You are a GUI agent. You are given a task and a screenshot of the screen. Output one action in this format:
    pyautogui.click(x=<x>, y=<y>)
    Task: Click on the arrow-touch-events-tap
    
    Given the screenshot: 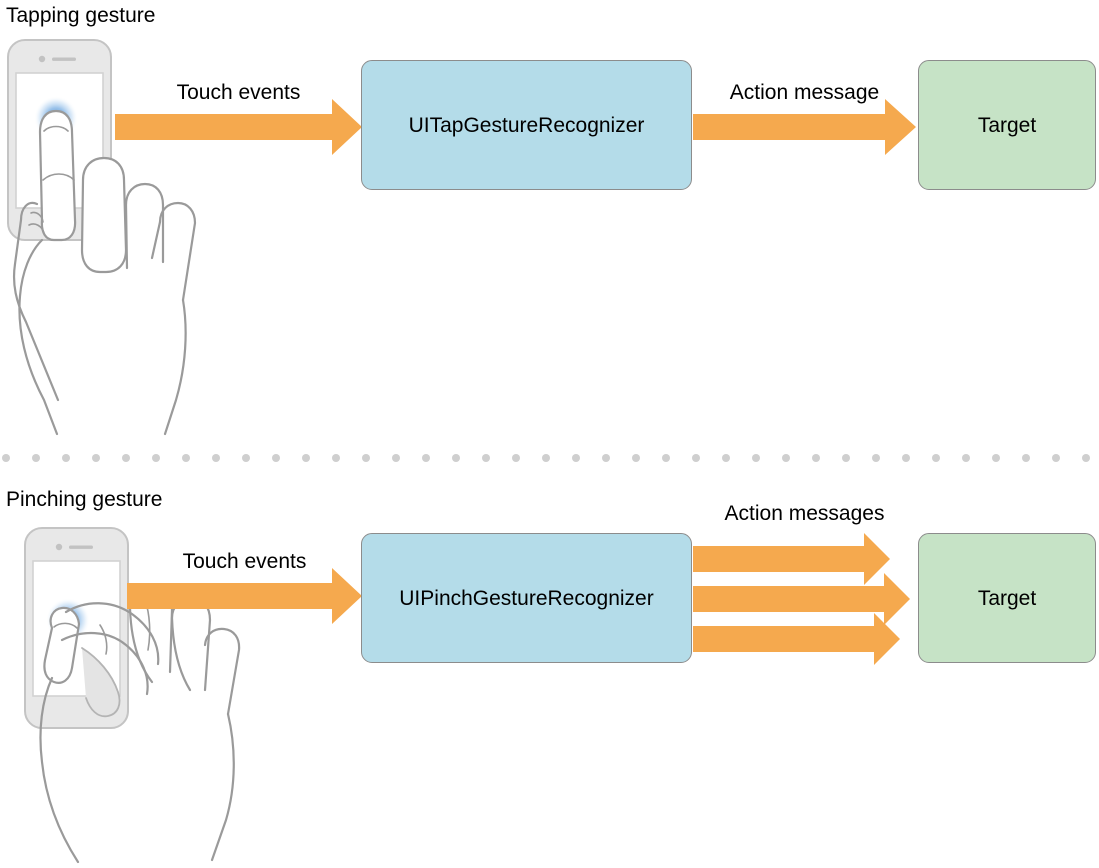 What is the action you would take?
    pyautogui.click(x=238, y=127)
    